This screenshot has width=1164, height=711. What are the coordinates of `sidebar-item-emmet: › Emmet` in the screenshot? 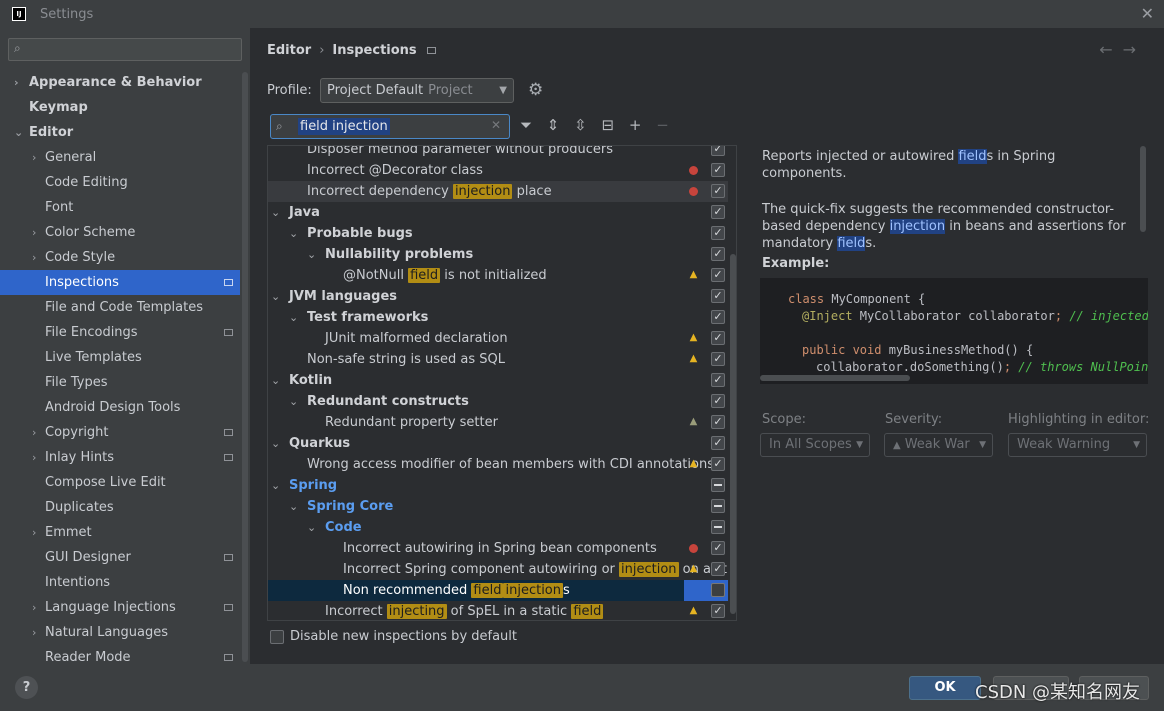 It's located at (120, 532).